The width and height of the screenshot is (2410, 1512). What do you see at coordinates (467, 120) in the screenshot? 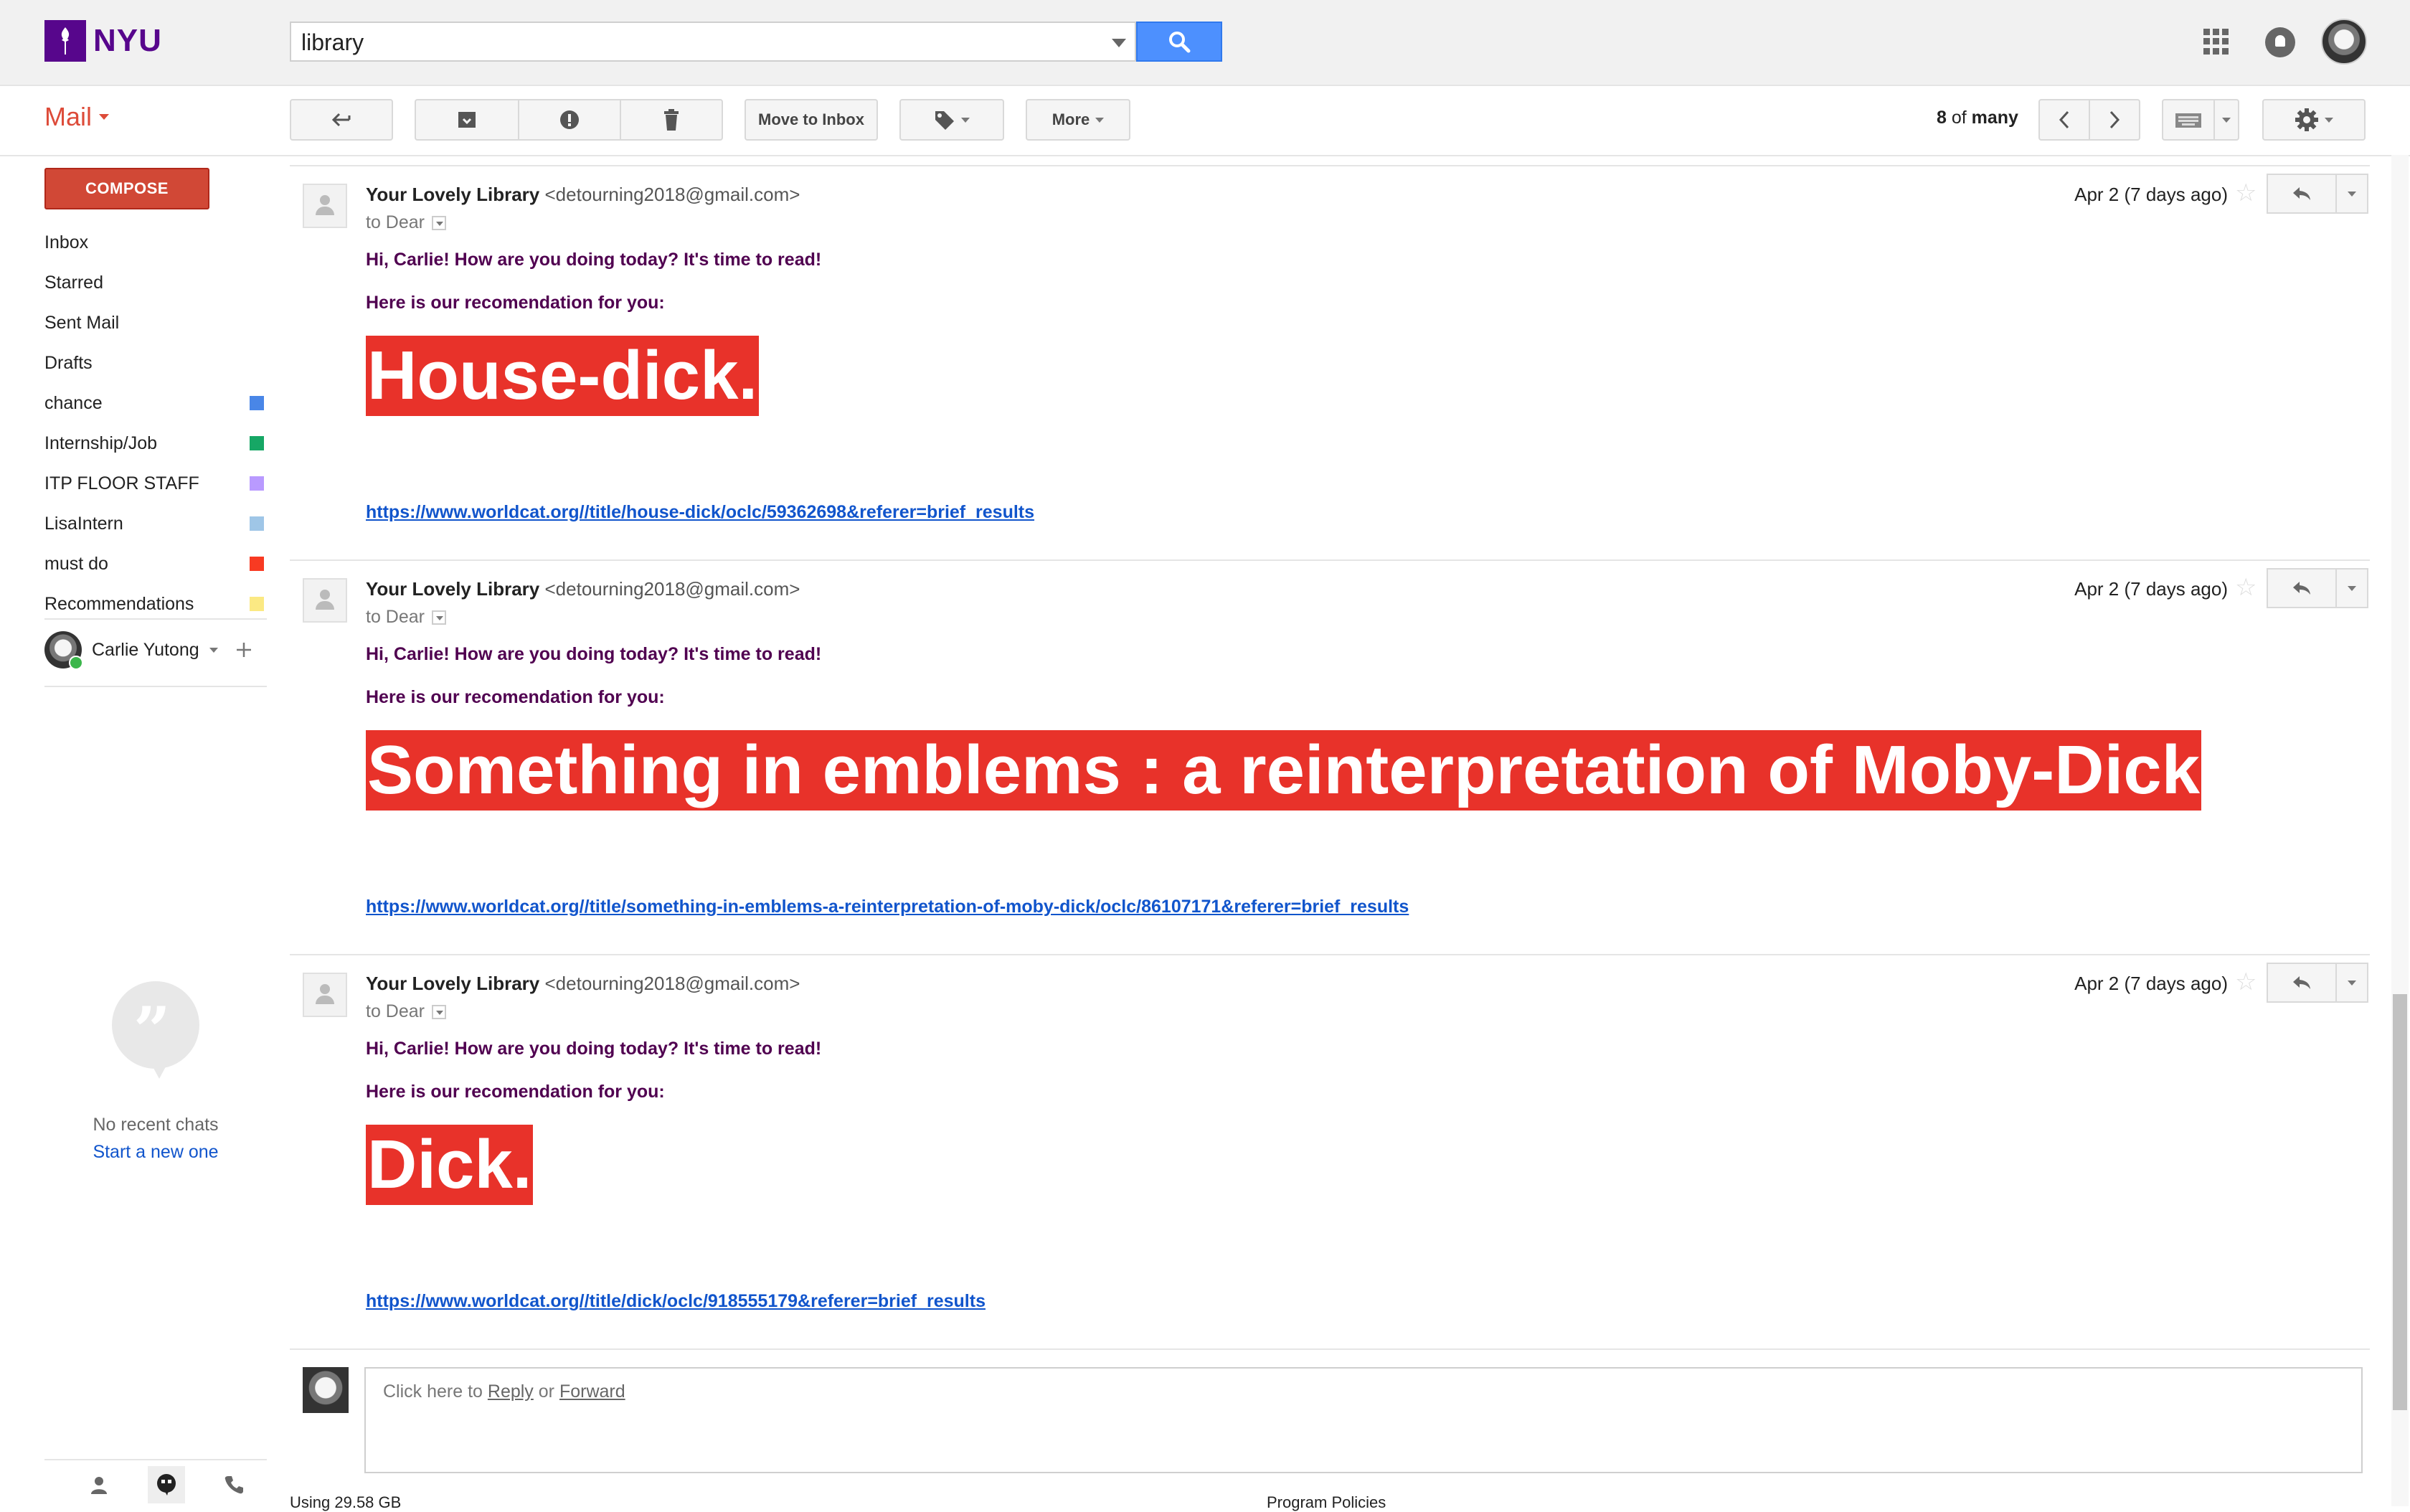
I see `archive-button` at bounding box center [467, 120].